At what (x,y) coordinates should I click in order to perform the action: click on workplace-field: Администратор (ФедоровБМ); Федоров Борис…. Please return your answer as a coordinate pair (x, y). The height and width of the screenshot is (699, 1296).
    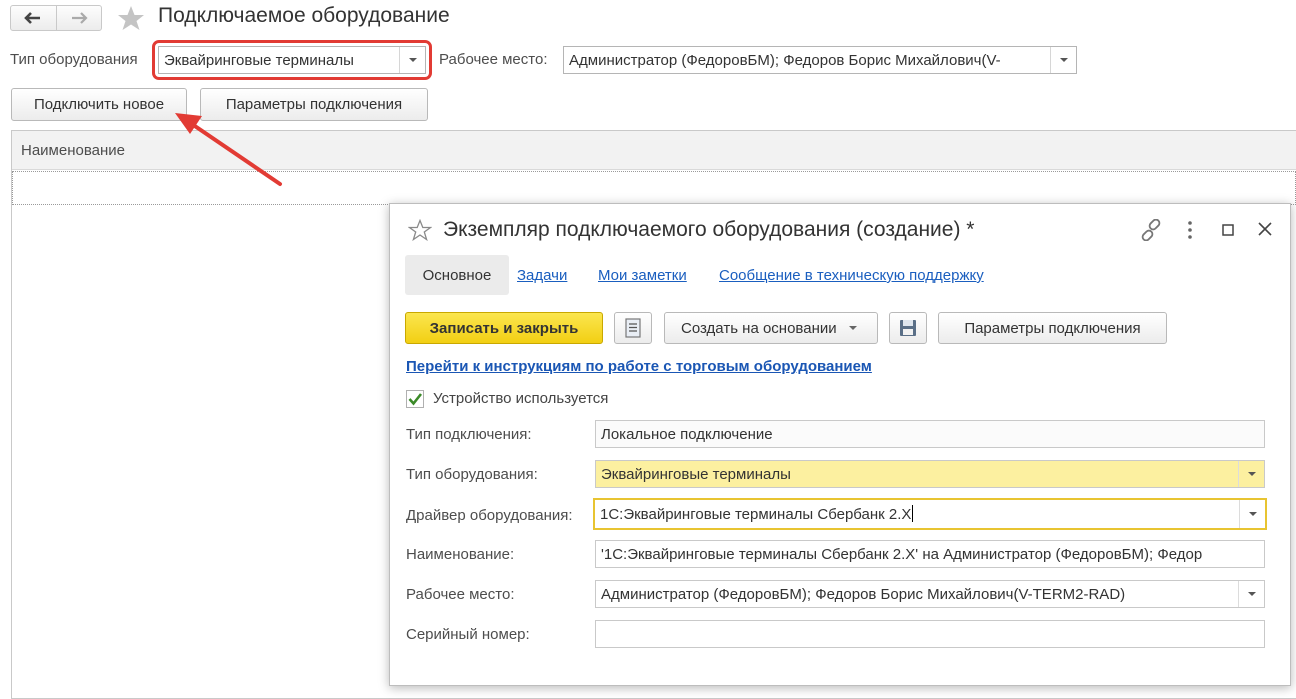
    Looking at the image, I should click on (930, 594).